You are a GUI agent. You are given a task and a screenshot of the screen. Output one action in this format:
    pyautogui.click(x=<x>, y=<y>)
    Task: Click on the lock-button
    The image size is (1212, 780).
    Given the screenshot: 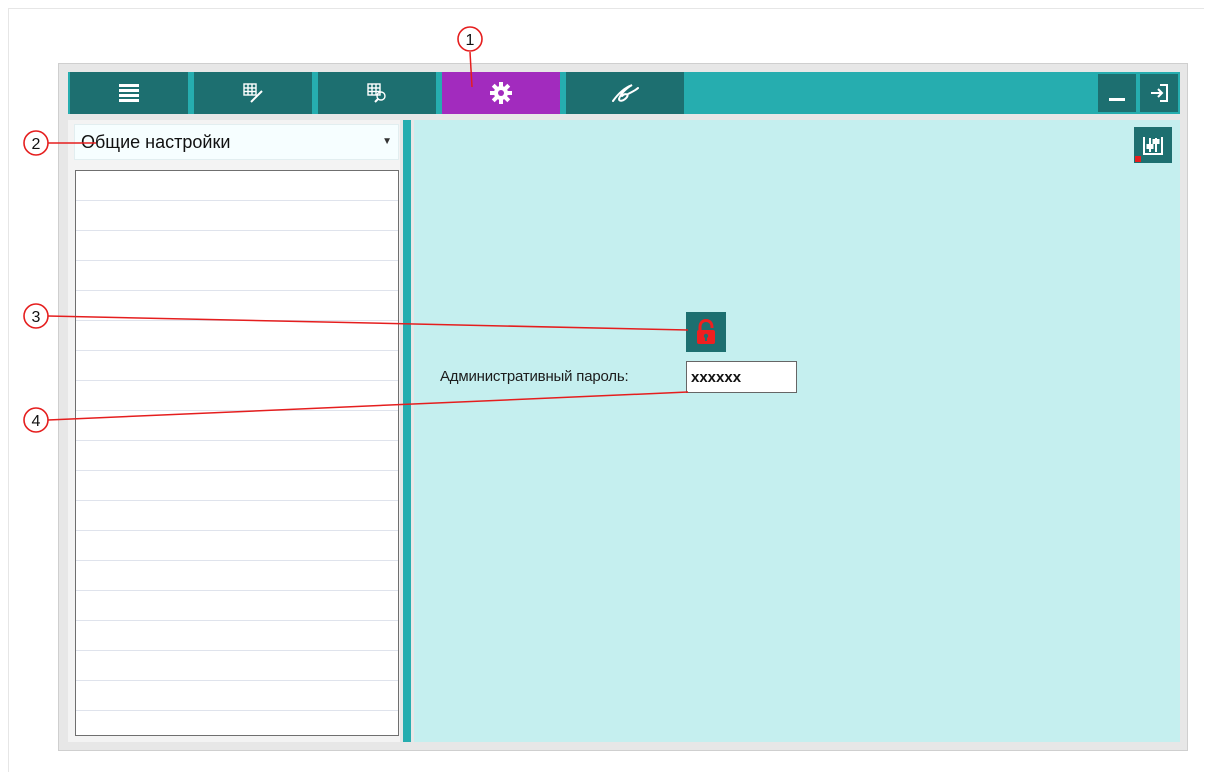 What is the action you would take?
    pyautogui.click(x=706, y=332)
    